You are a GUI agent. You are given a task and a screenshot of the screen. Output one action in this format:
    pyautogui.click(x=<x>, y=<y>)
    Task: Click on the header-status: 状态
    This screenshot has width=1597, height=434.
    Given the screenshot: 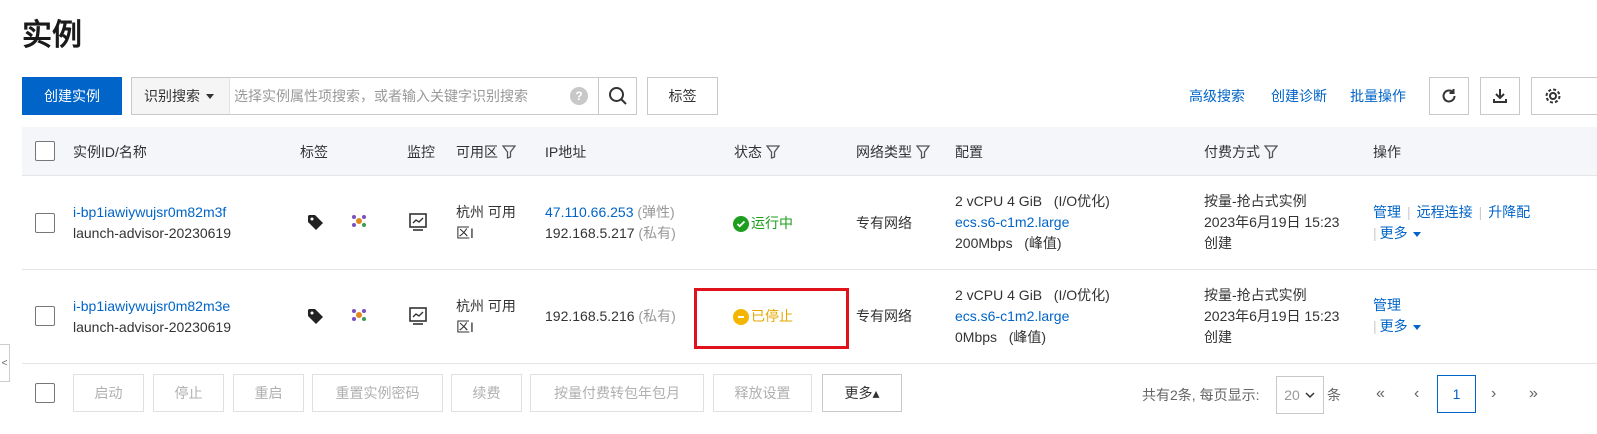 What is the action you would take?
    pyautogui.click(x=757, y=152)
    